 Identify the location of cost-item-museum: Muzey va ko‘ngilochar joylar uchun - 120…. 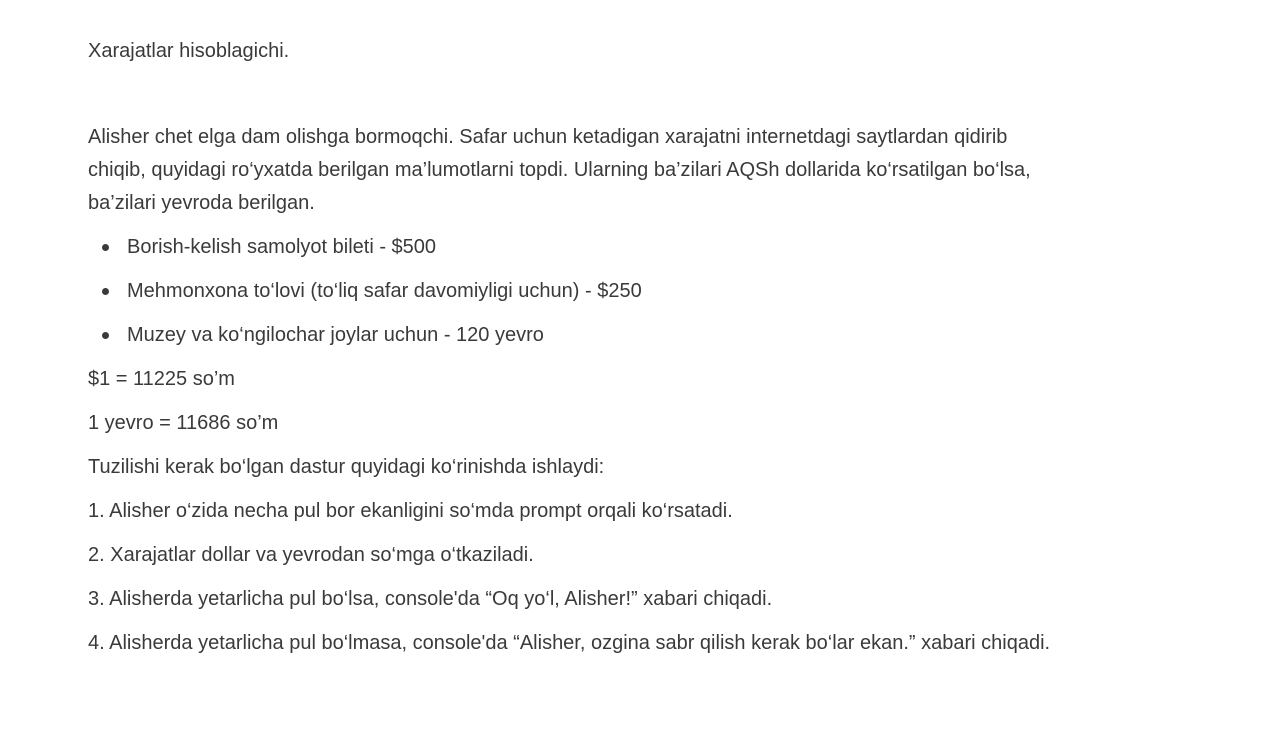
(578, 335).